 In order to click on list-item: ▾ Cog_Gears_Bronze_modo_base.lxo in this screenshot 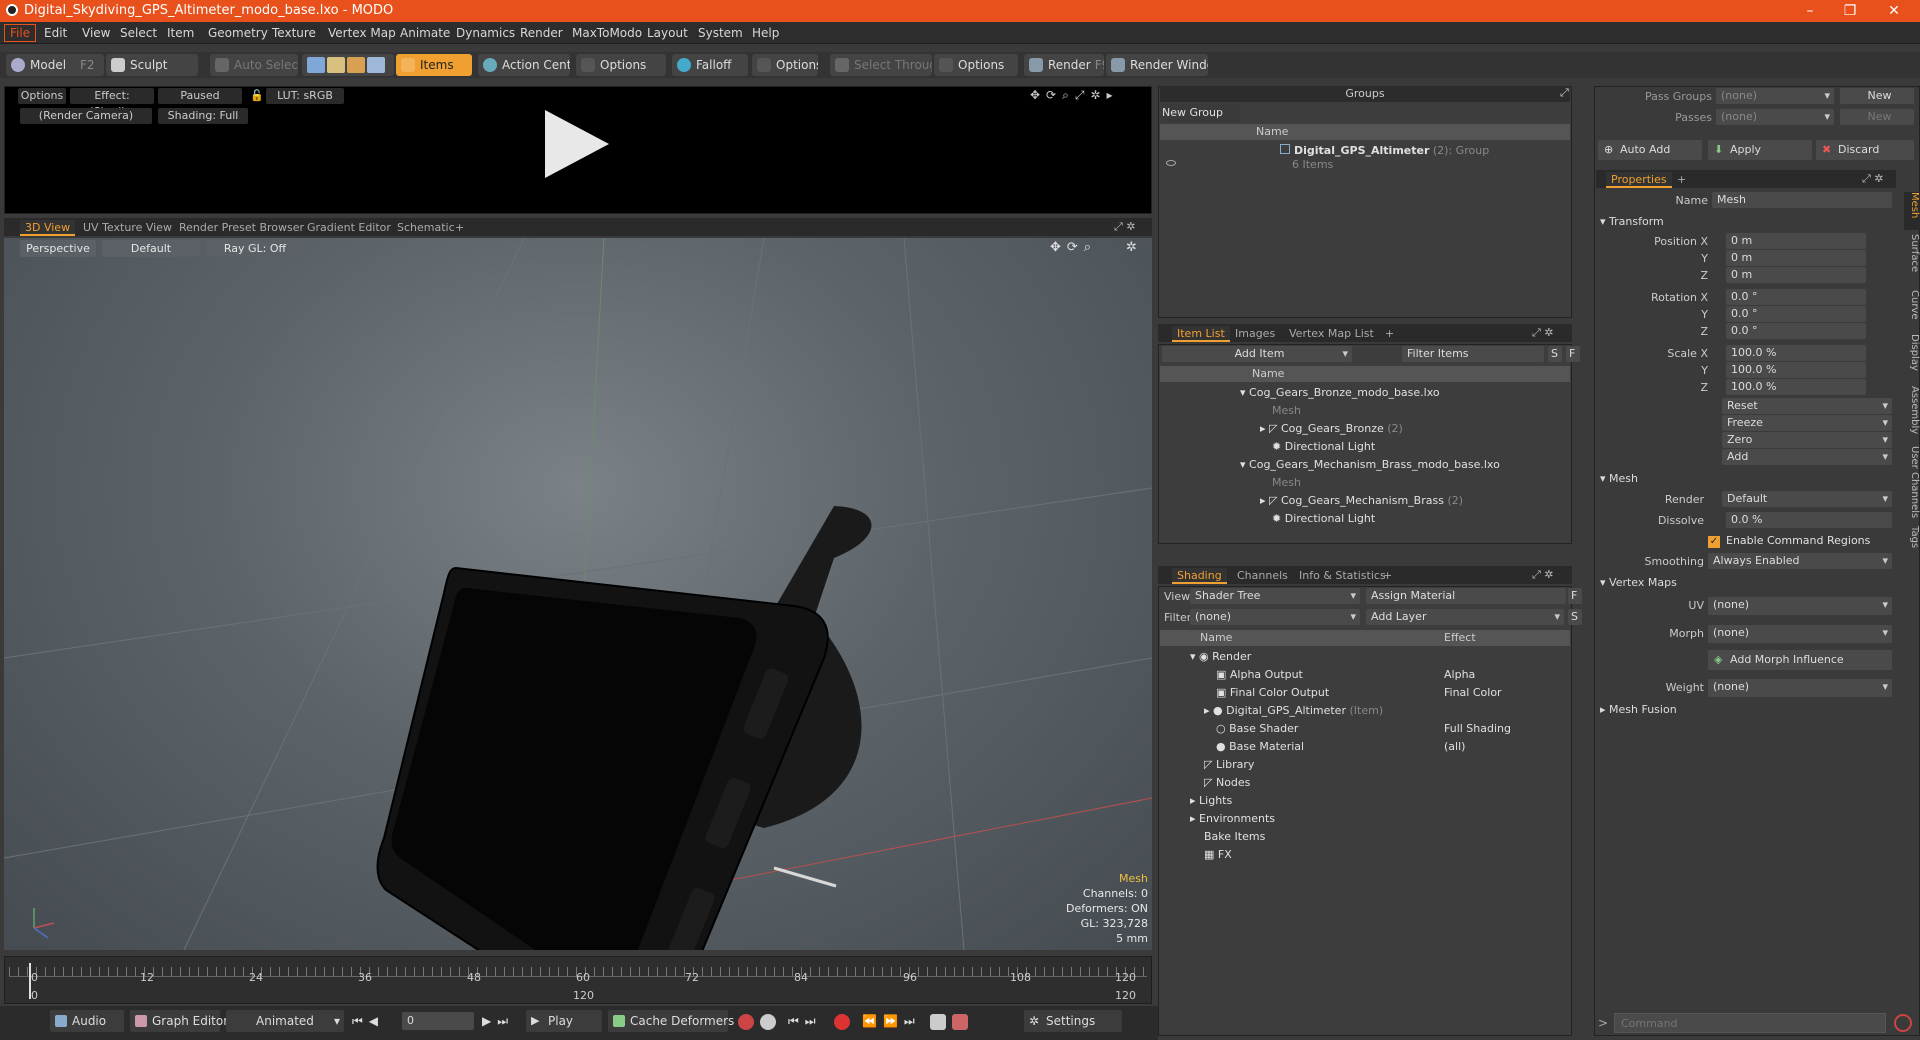, I will do `click(1340, 393)`.